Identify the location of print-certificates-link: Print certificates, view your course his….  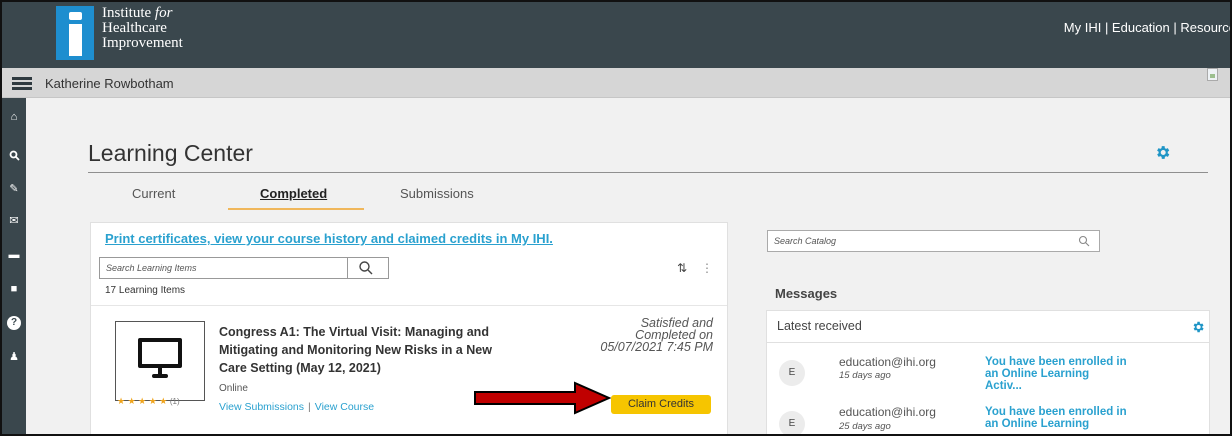
(329, 238).